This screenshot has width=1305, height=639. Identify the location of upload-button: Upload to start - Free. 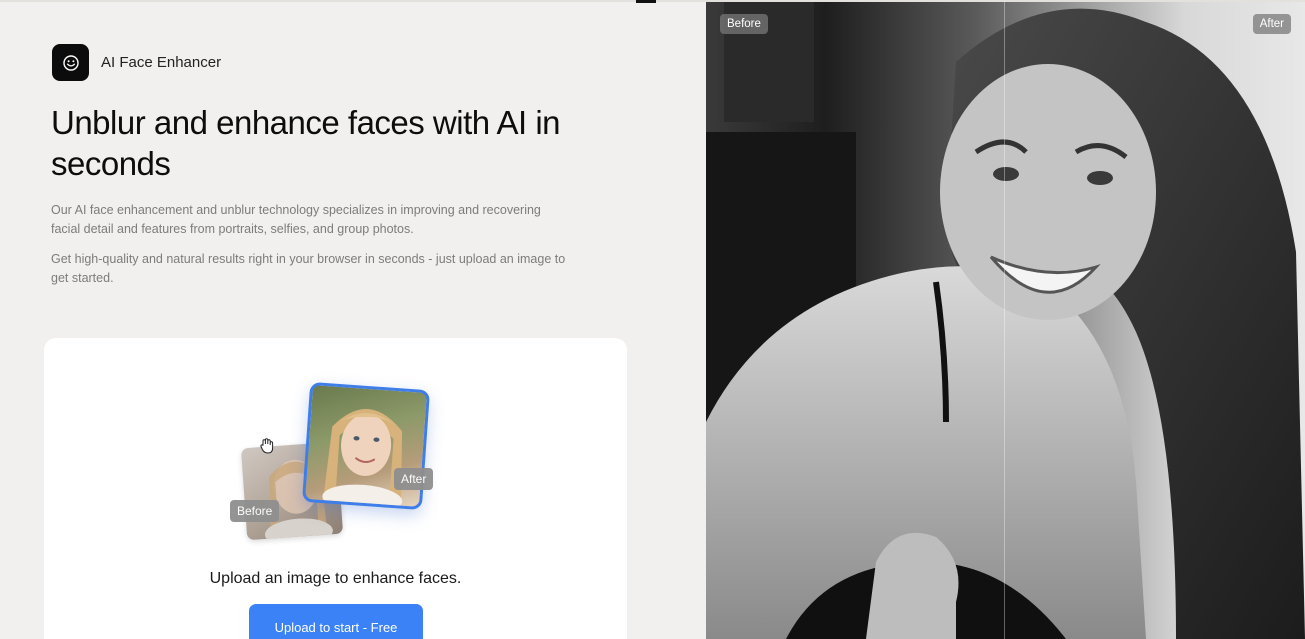
(336, 621).